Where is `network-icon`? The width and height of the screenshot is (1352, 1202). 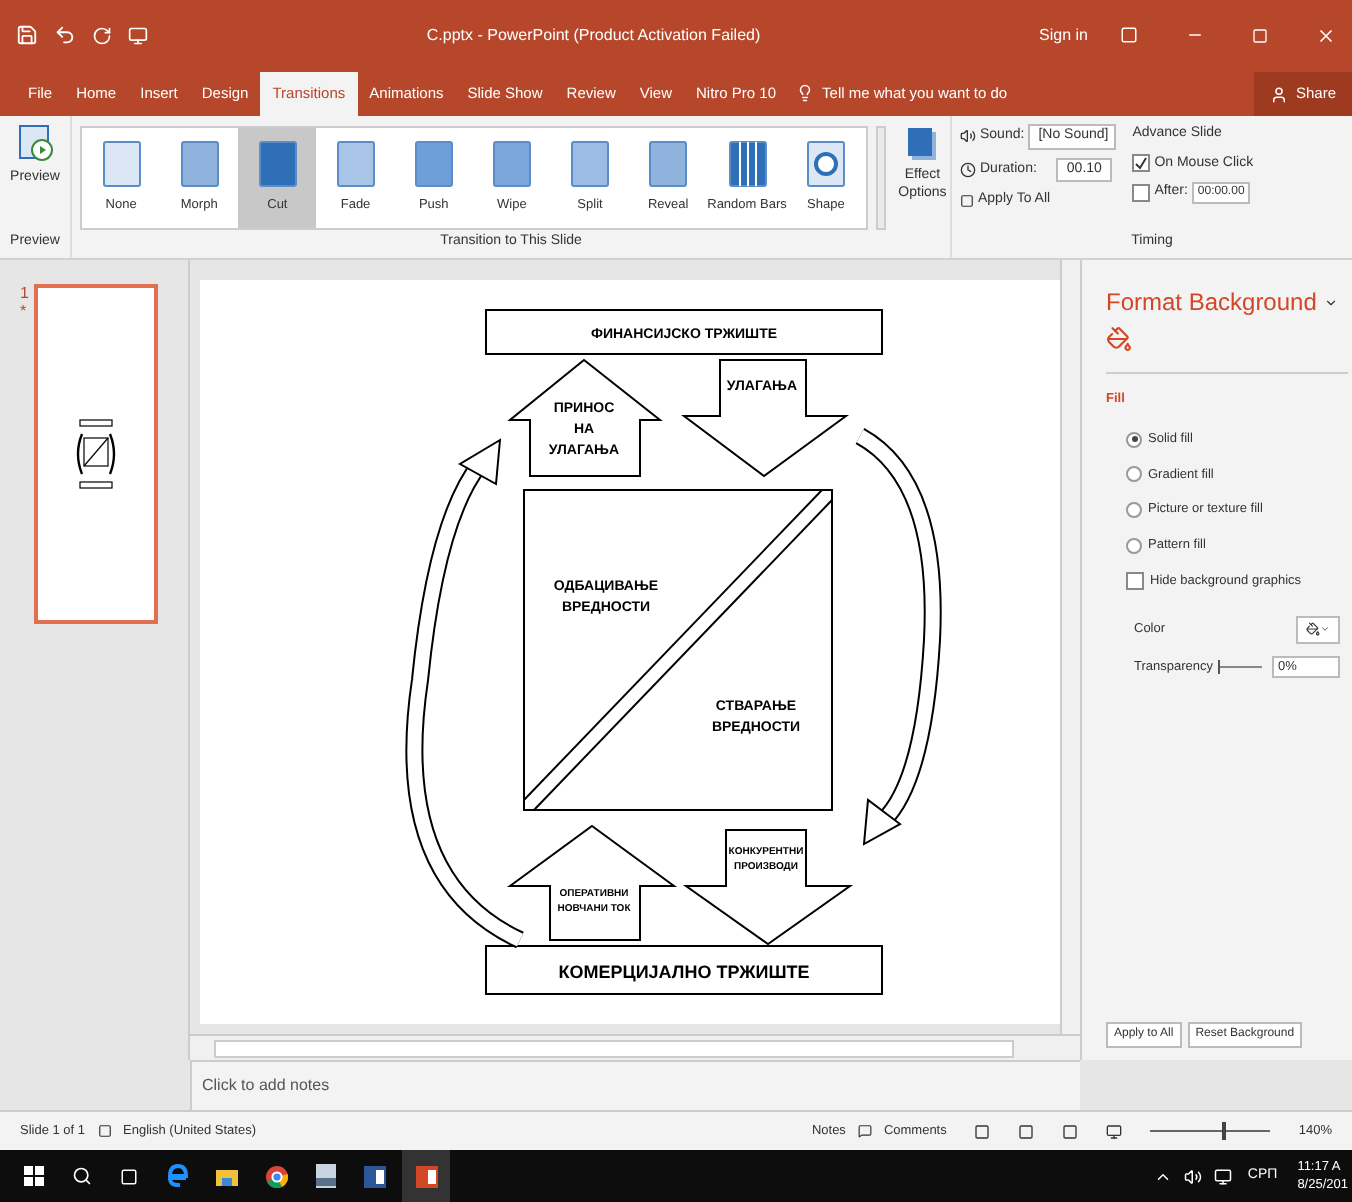
network-icon is located at coordinates (1222, 1176).